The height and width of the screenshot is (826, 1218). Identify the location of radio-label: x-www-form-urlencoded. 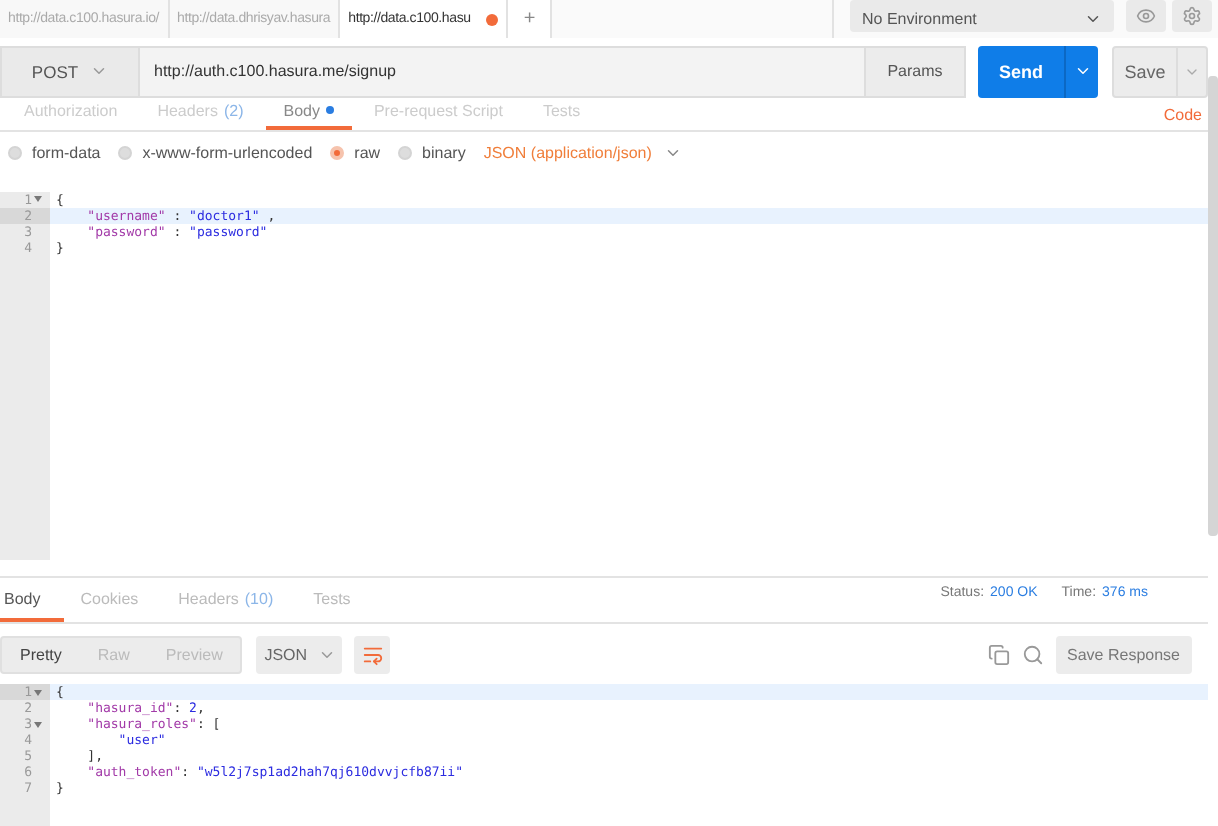
(227, 153).